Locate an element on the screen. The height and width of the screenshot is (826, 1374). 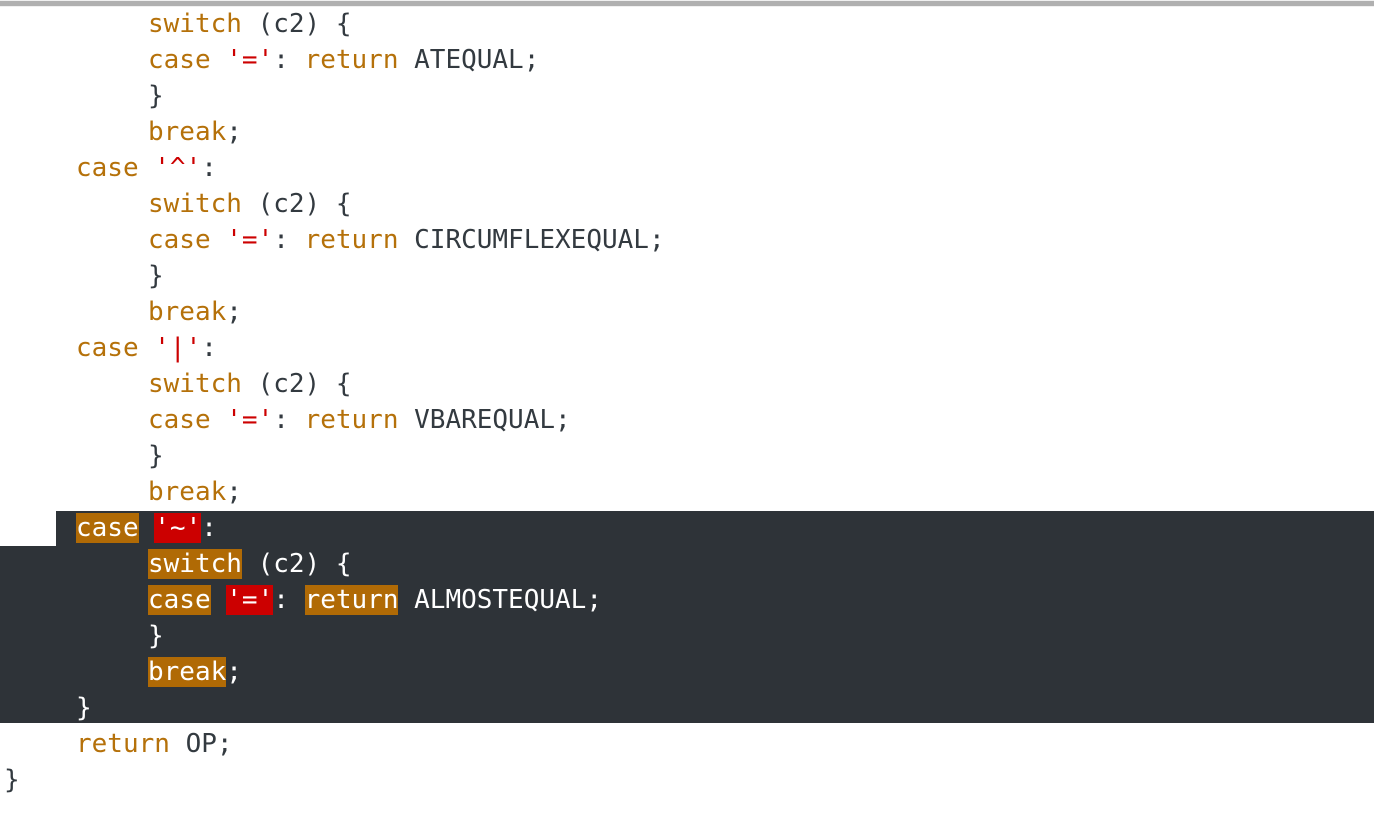
code-line: case '=': return VBAREQUAL; is located at coordinates (287, 420).